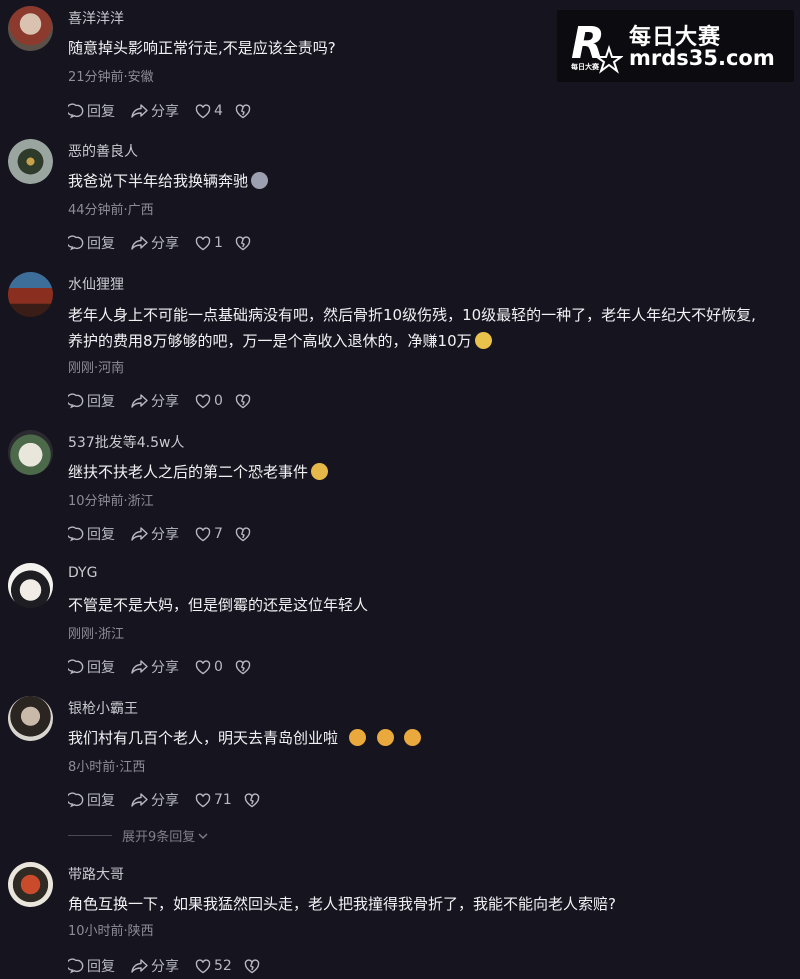 This screenshot has width=800, height=979. What do you see at coordinates (111, 210) in the screenshot?
I see `comment-meta: 44分钟前·广西` at bounding box center [111, 210].